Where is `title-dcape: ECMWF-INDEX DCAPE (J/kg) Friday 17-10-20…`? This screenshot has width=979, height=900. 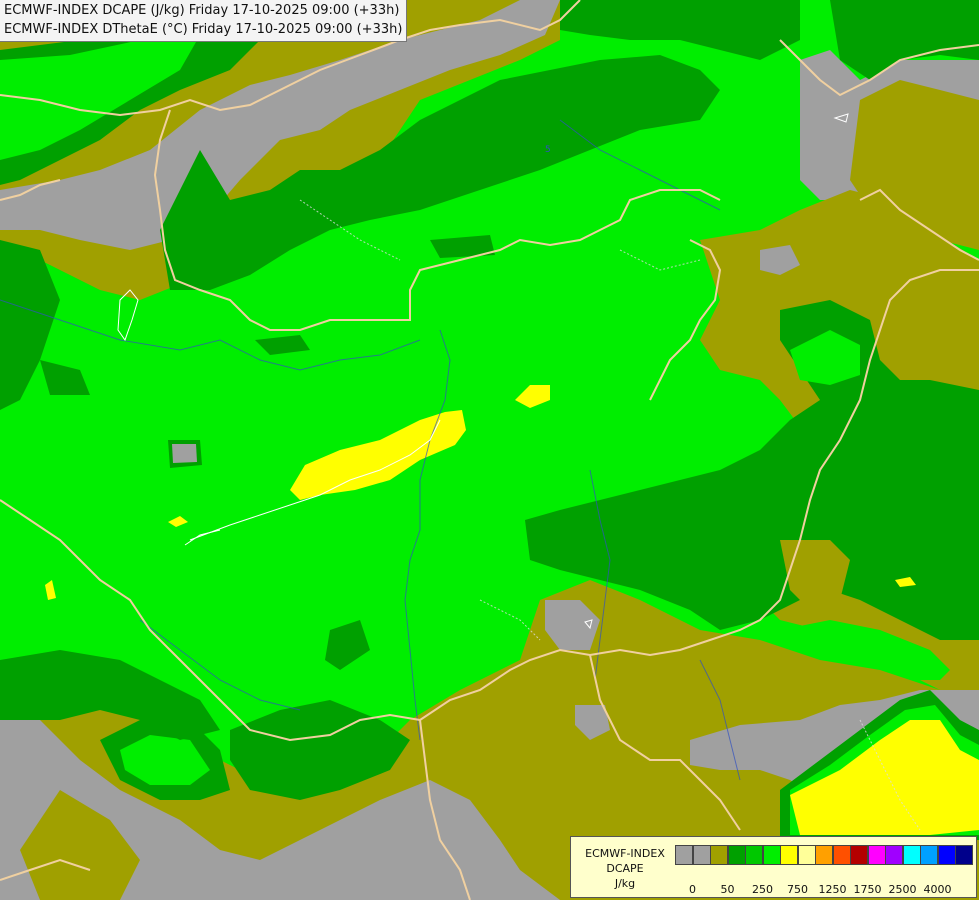 title-dcape: ECMWF-INDEX DCAPE (J/kg) Friday 17-10-20… is located at coordinates (202, 10).